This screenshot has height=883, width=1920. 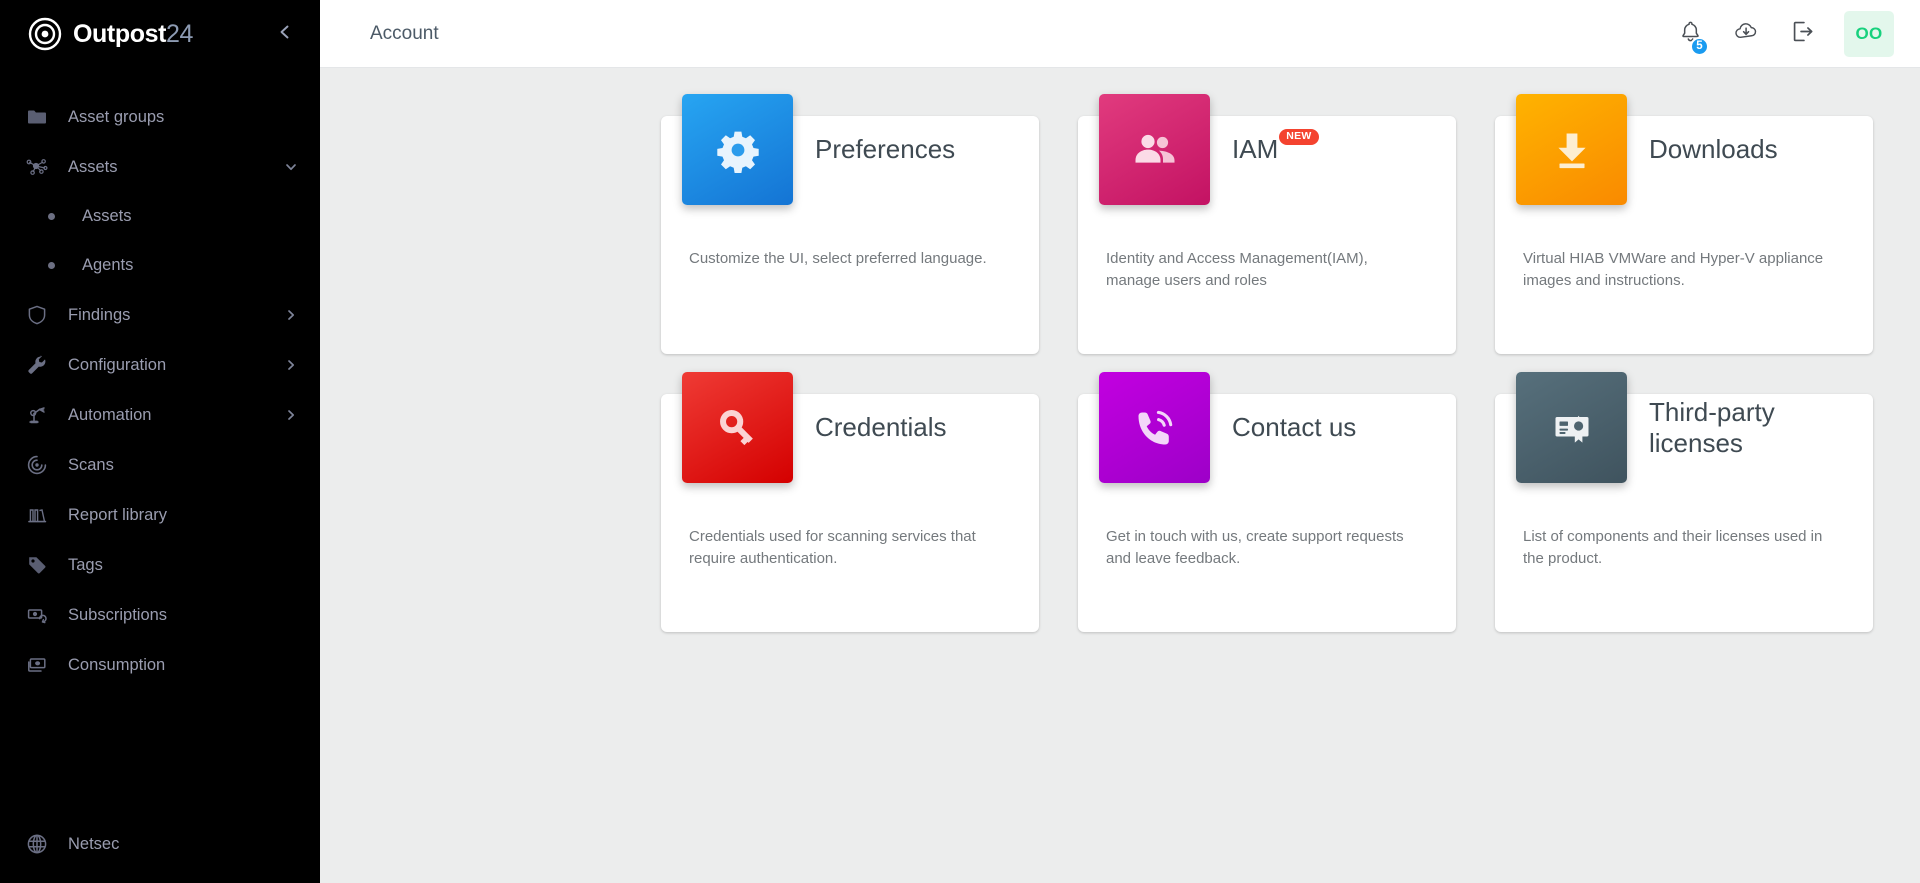 I want to click on chevron-left-icon, so click(x=285, y=34).